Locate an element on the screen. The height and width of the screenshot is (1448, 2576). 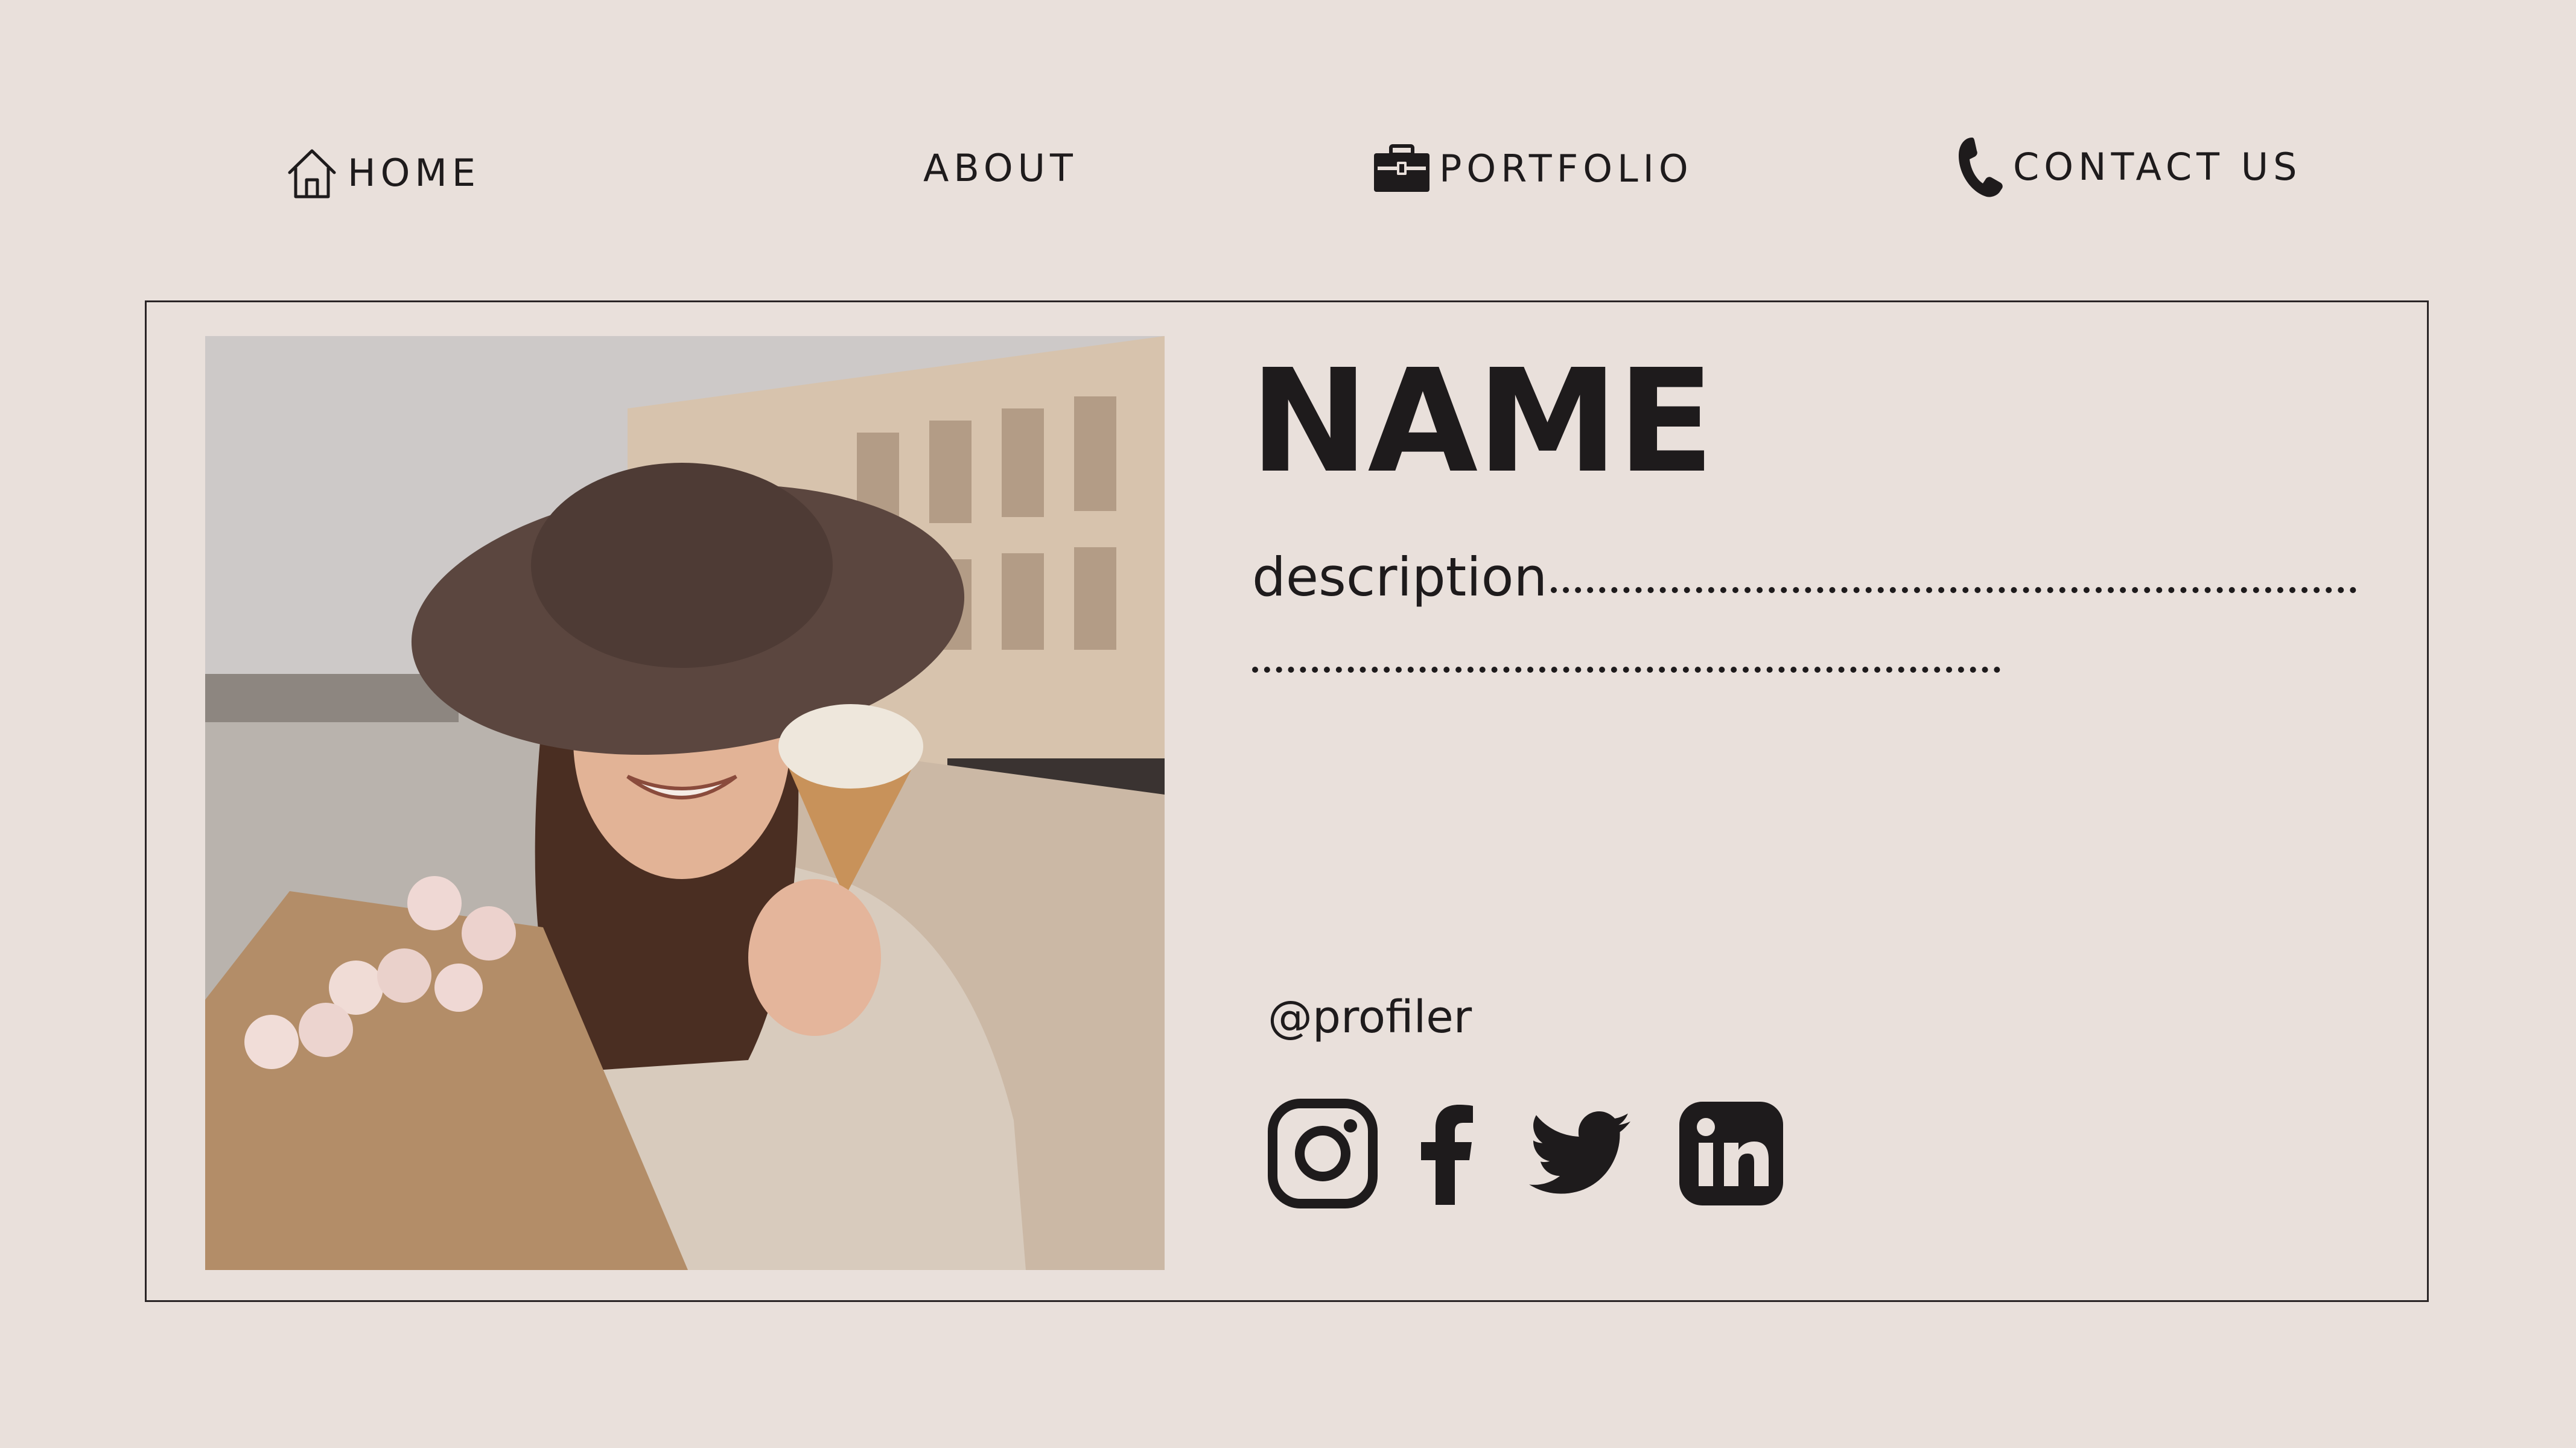
social-handle: @profiler is located at coordinates (1370, 1017).